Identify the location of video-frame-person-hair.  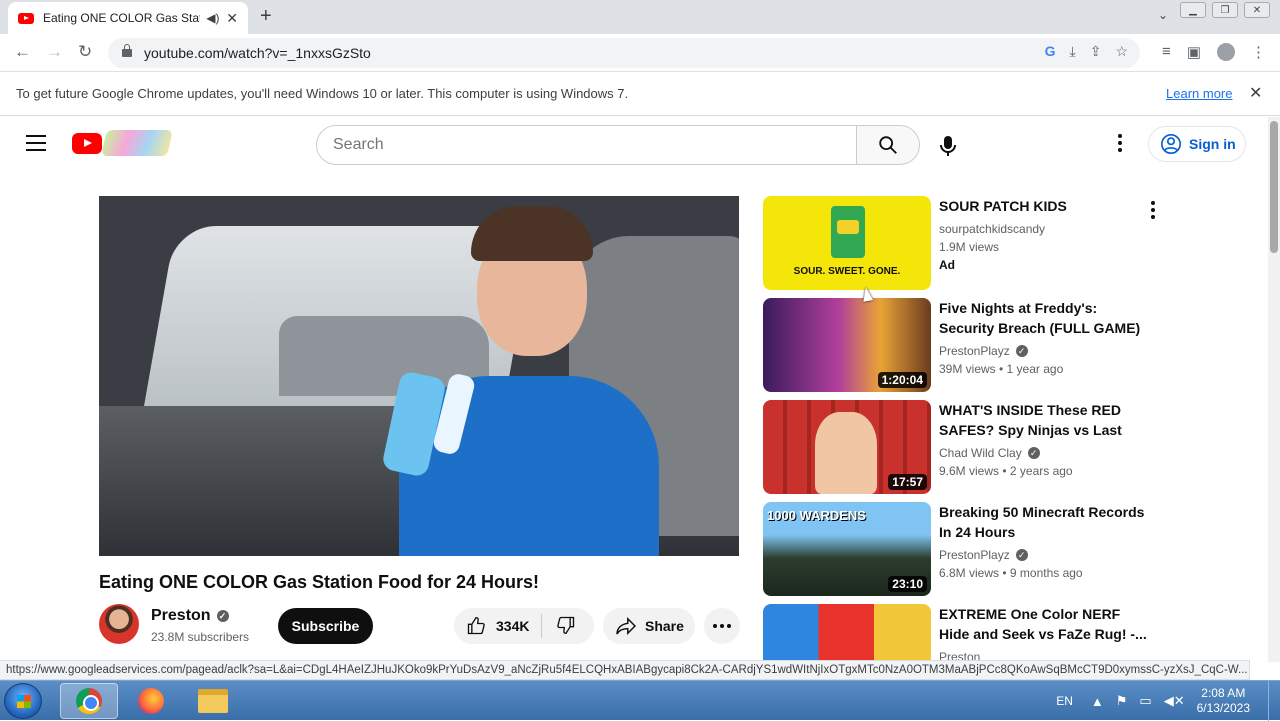
(532, 233).